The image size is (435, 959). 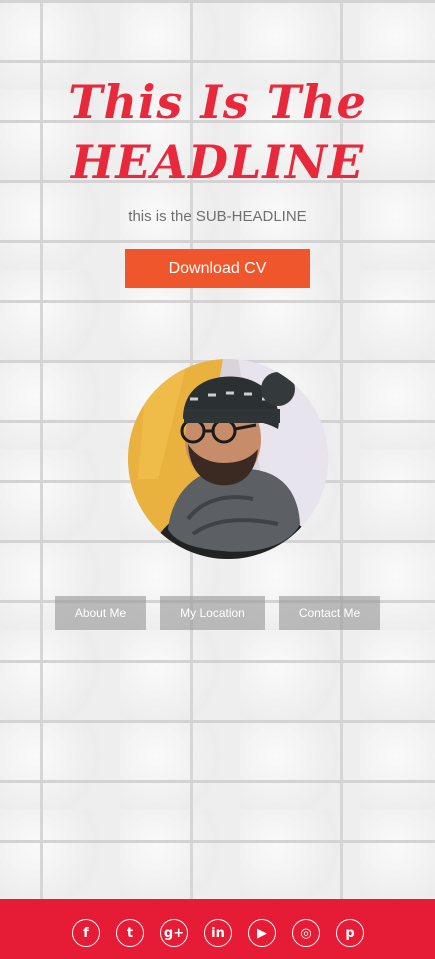 What do you see at coordinates (262, 933) in the screenshot?
I see `youtube-icon: ▶` at bounding box center [262, 933].